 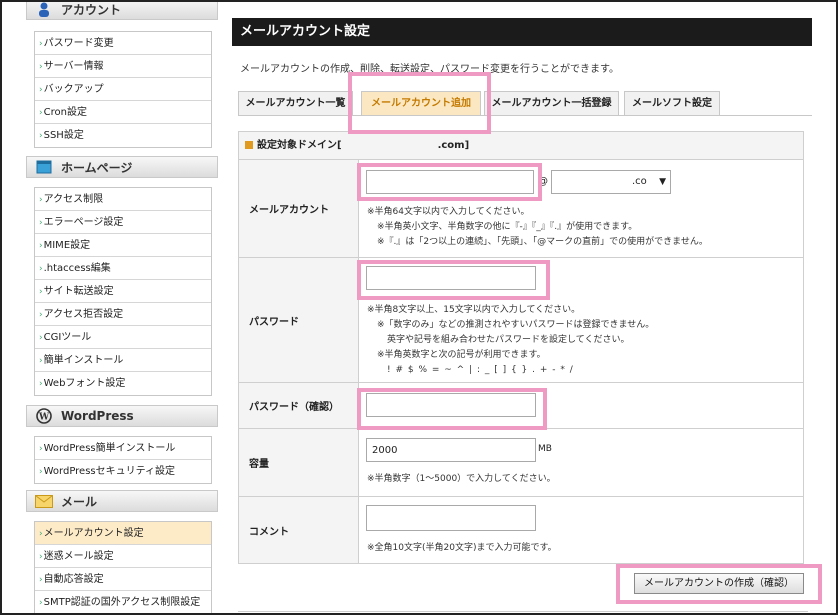 I want to click on note: ※半角8文字以上、15文字以内で入力してください。, so click(x=474, y=310).